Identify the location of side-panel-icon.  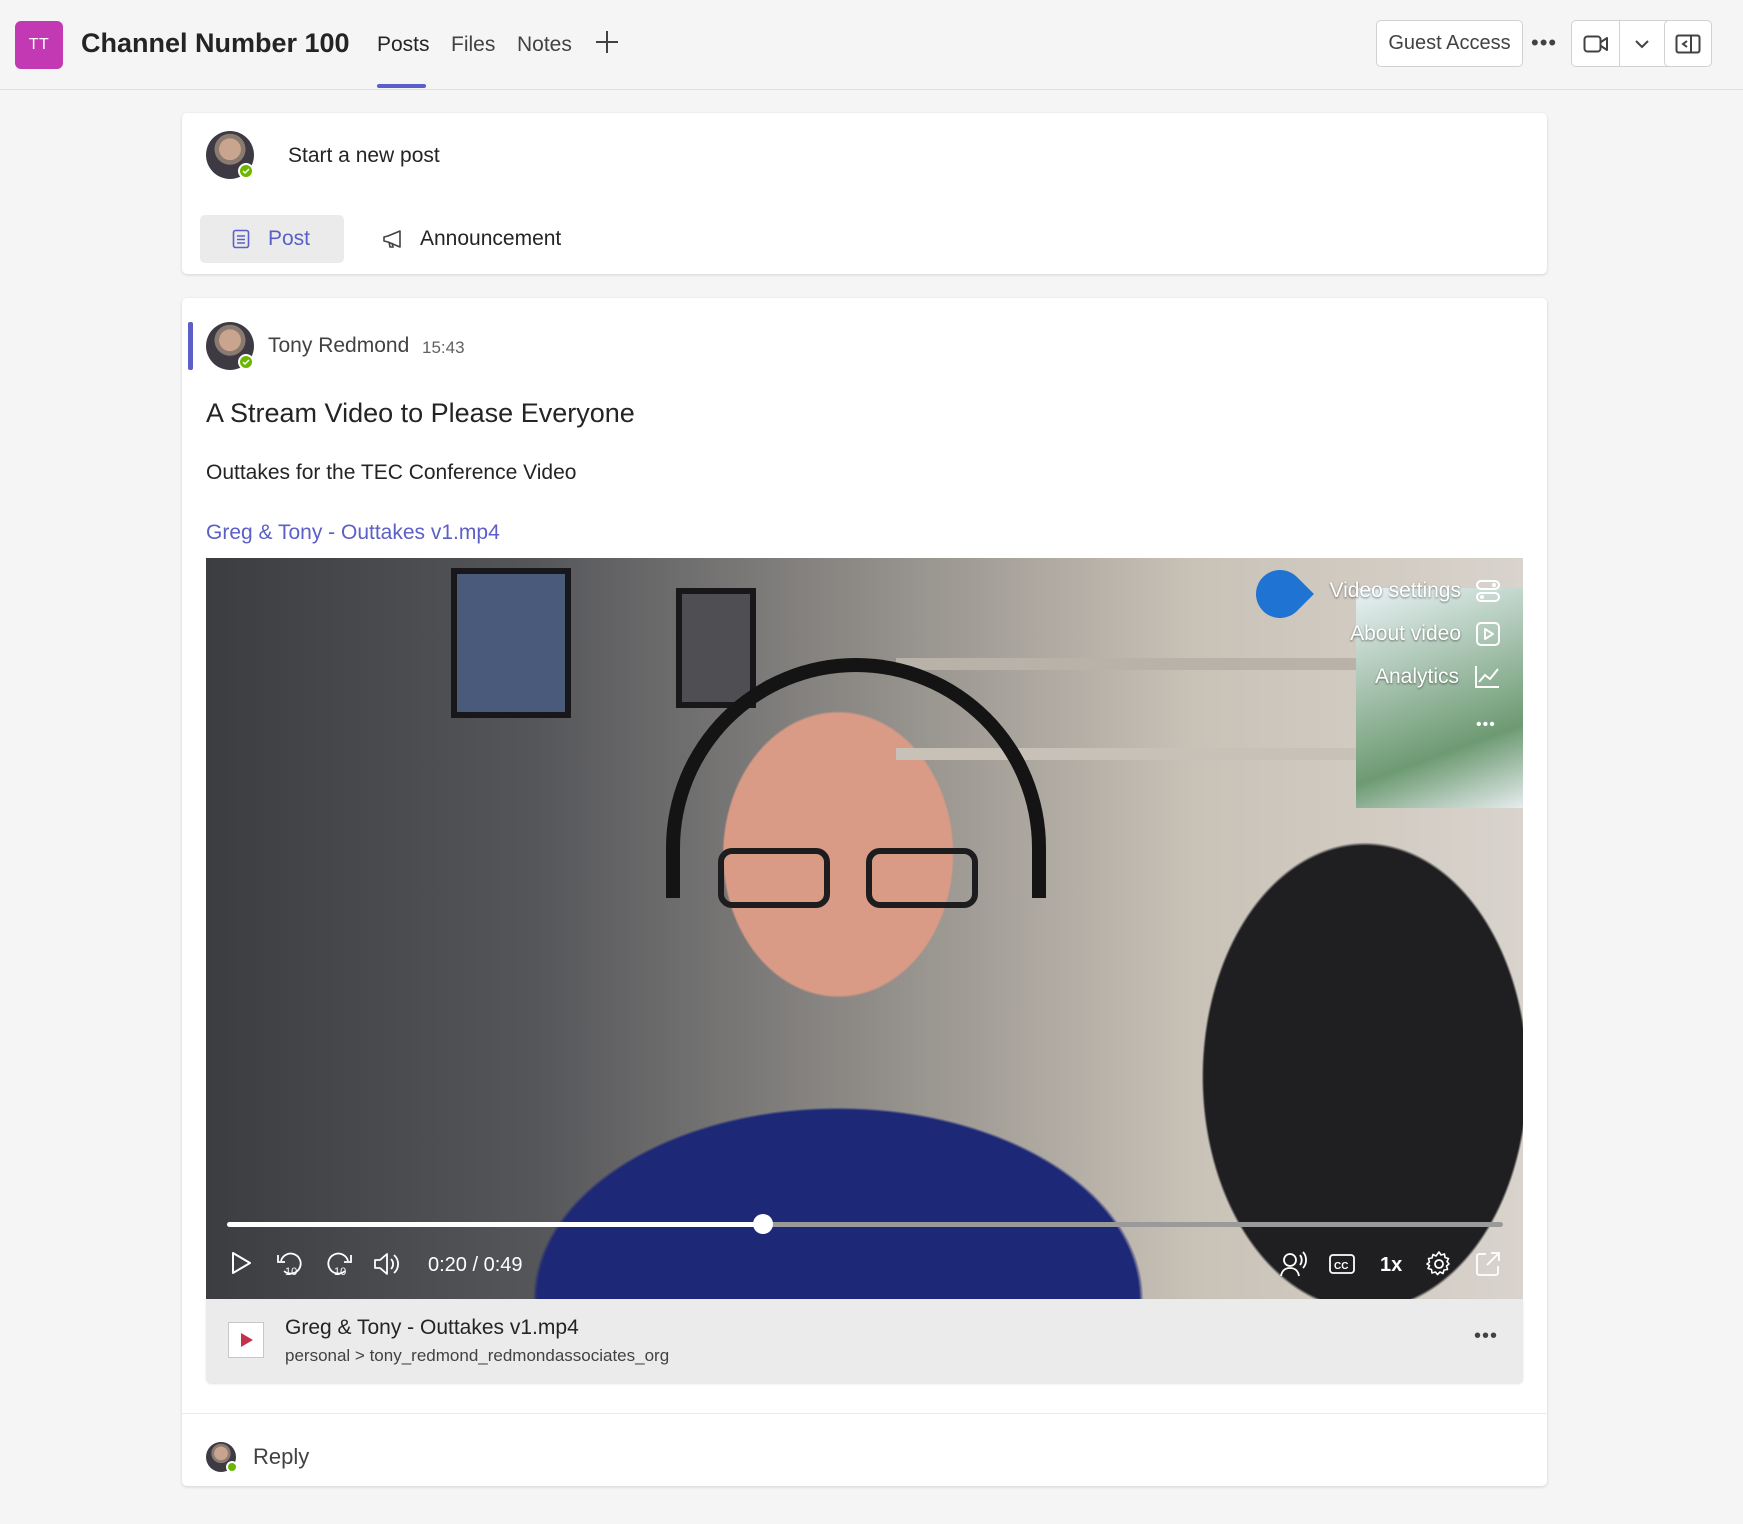
(1688, 43).